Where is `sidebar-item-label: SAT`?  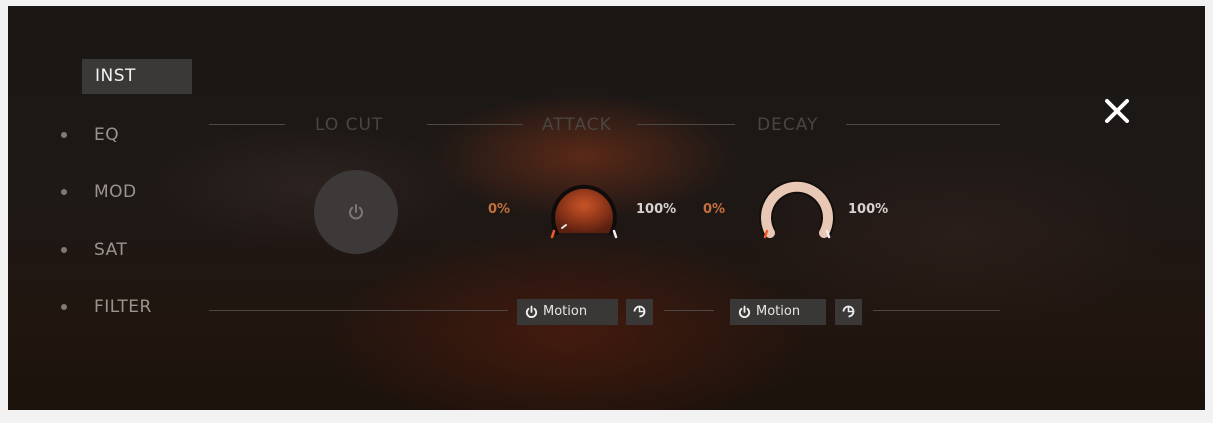
sidebar-item-label: SAT is located at coordinates (111, 250).